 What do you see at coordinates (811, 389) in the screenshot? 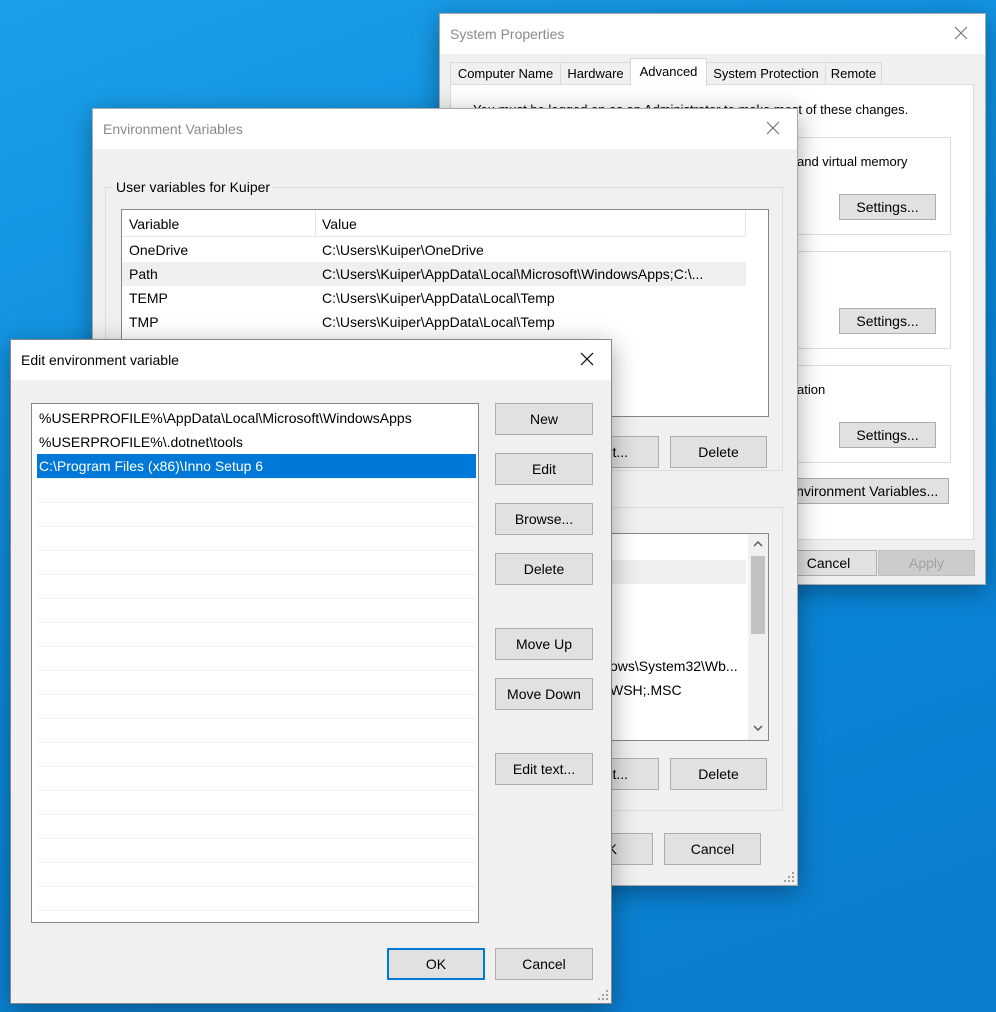
I see `startup-description: ation` at bounding box center [811, 389].